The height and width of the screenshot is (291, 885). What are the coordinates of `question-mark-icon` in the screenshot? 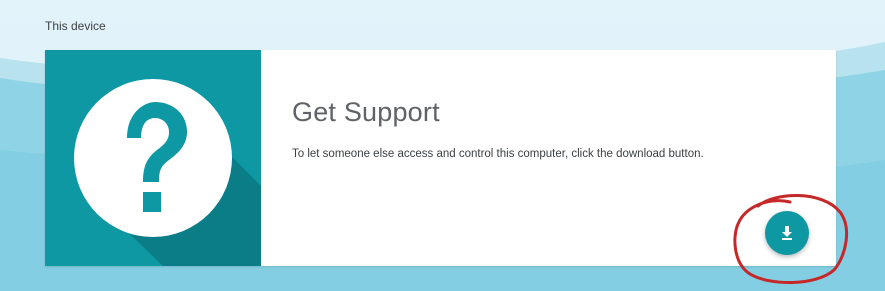 It's located at (167, 172).